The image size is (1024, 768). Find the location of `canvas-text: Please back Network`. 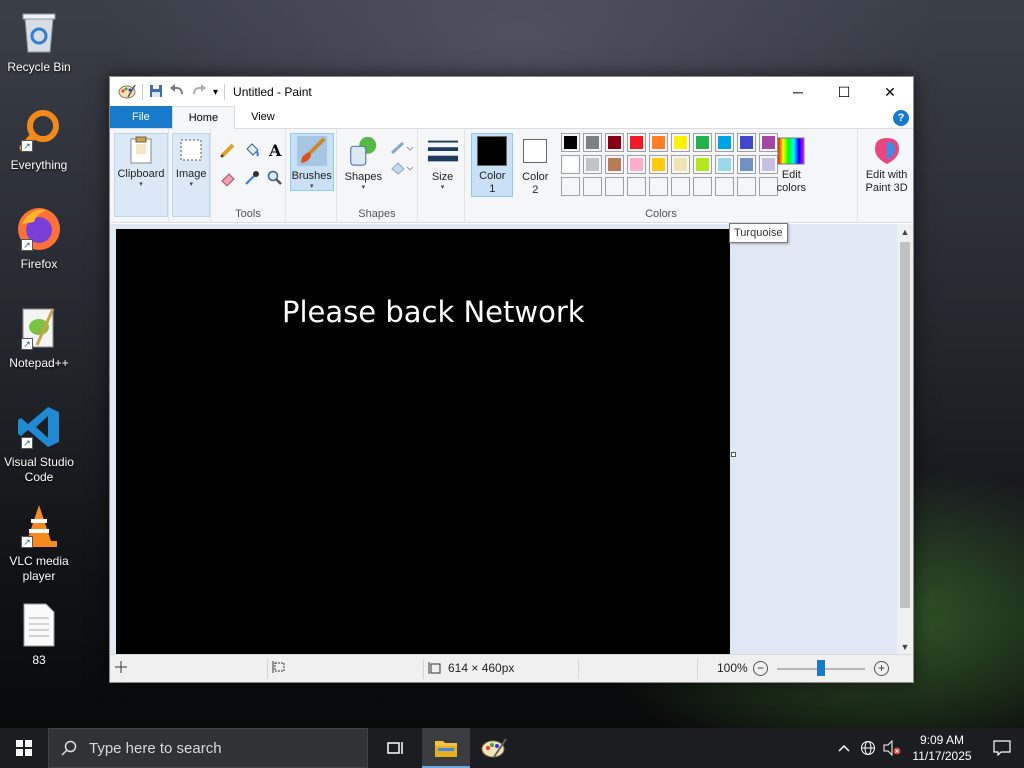

canvas-text: Please back Network is located at coordinates (433, 312).